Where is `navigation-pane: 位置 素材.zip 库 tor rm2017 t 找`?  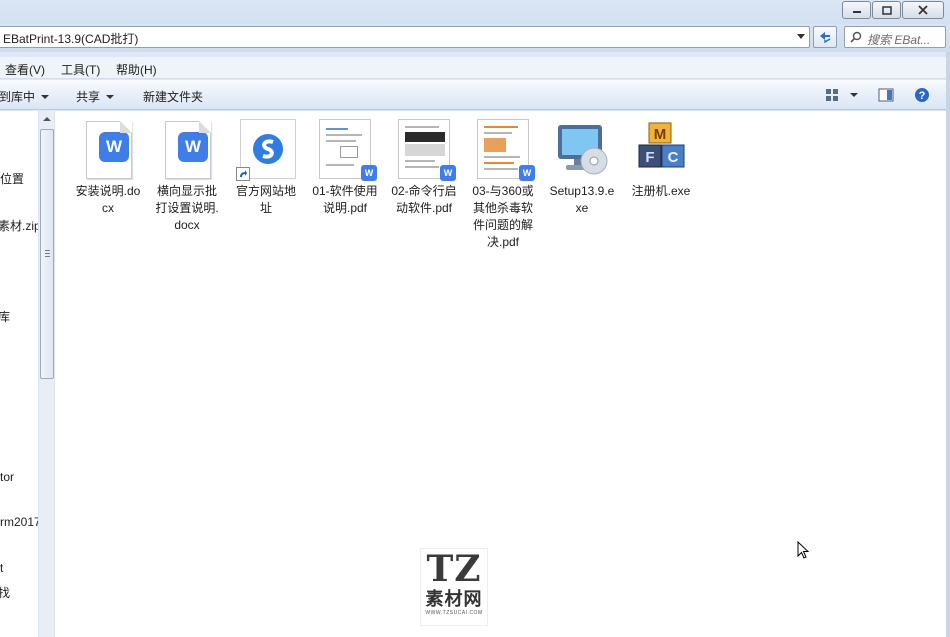
navigation-pane: 位置 素材.zip 库 tor rm2017 t 找 is located at coordinates (19, 374).